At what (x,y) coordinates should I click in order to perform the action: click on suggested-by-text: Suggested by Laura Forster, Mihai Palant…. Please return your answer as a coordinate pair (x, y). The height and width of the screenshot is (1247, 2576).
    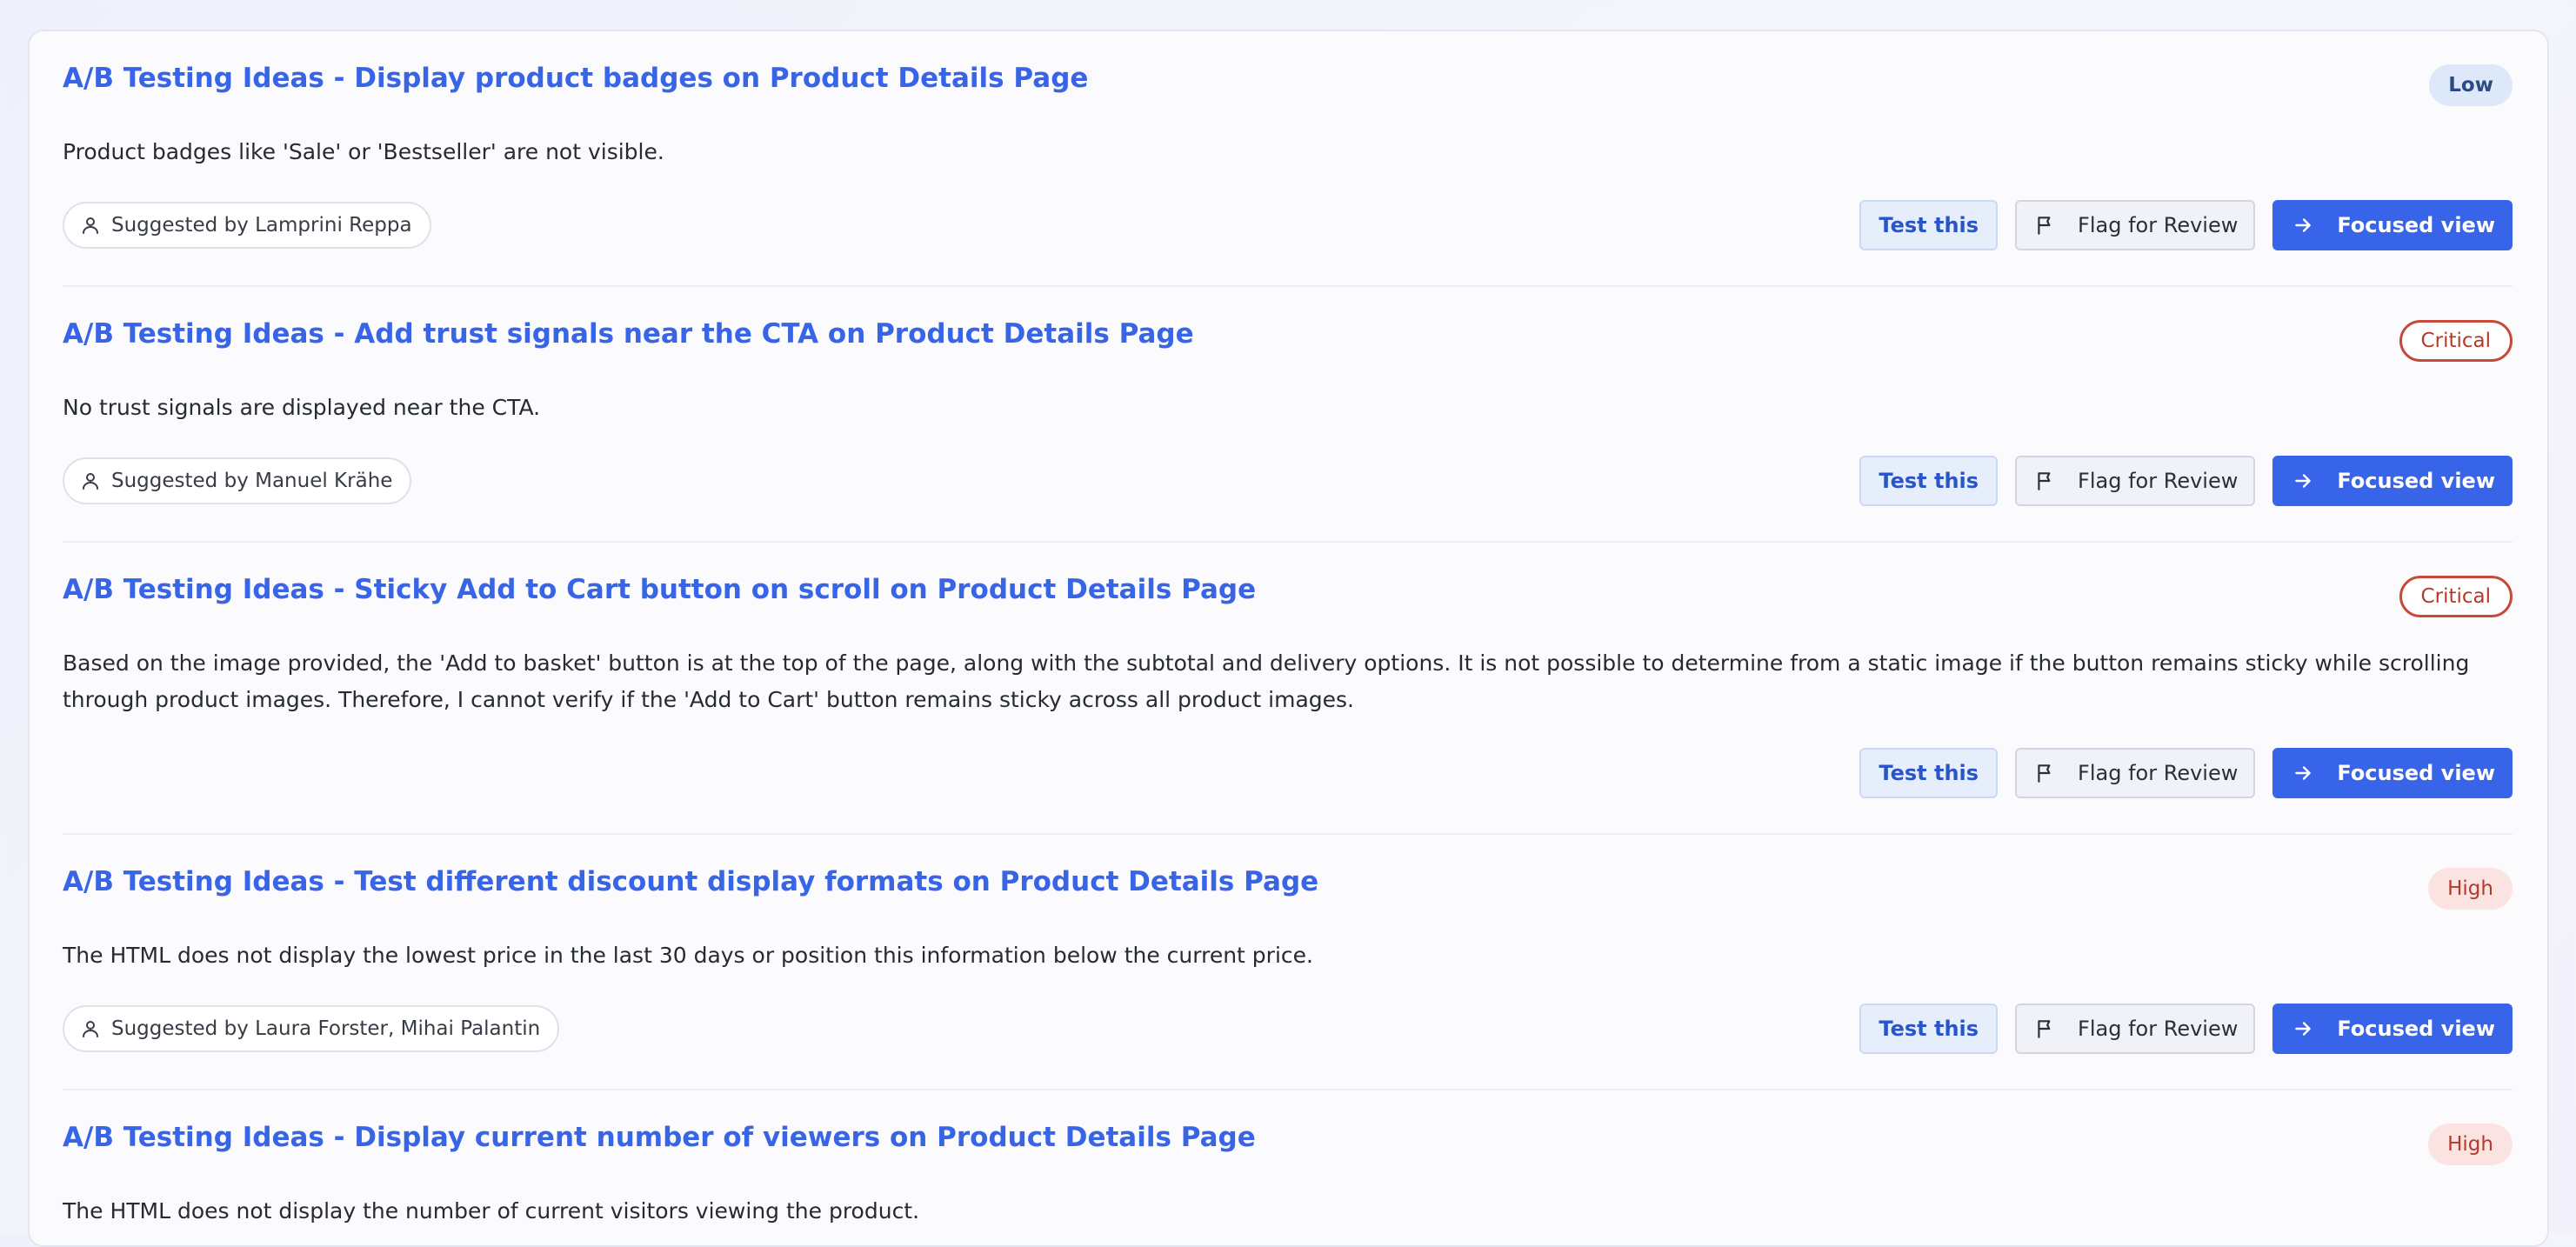
    Looking at the image, I should click on (326, 1028).